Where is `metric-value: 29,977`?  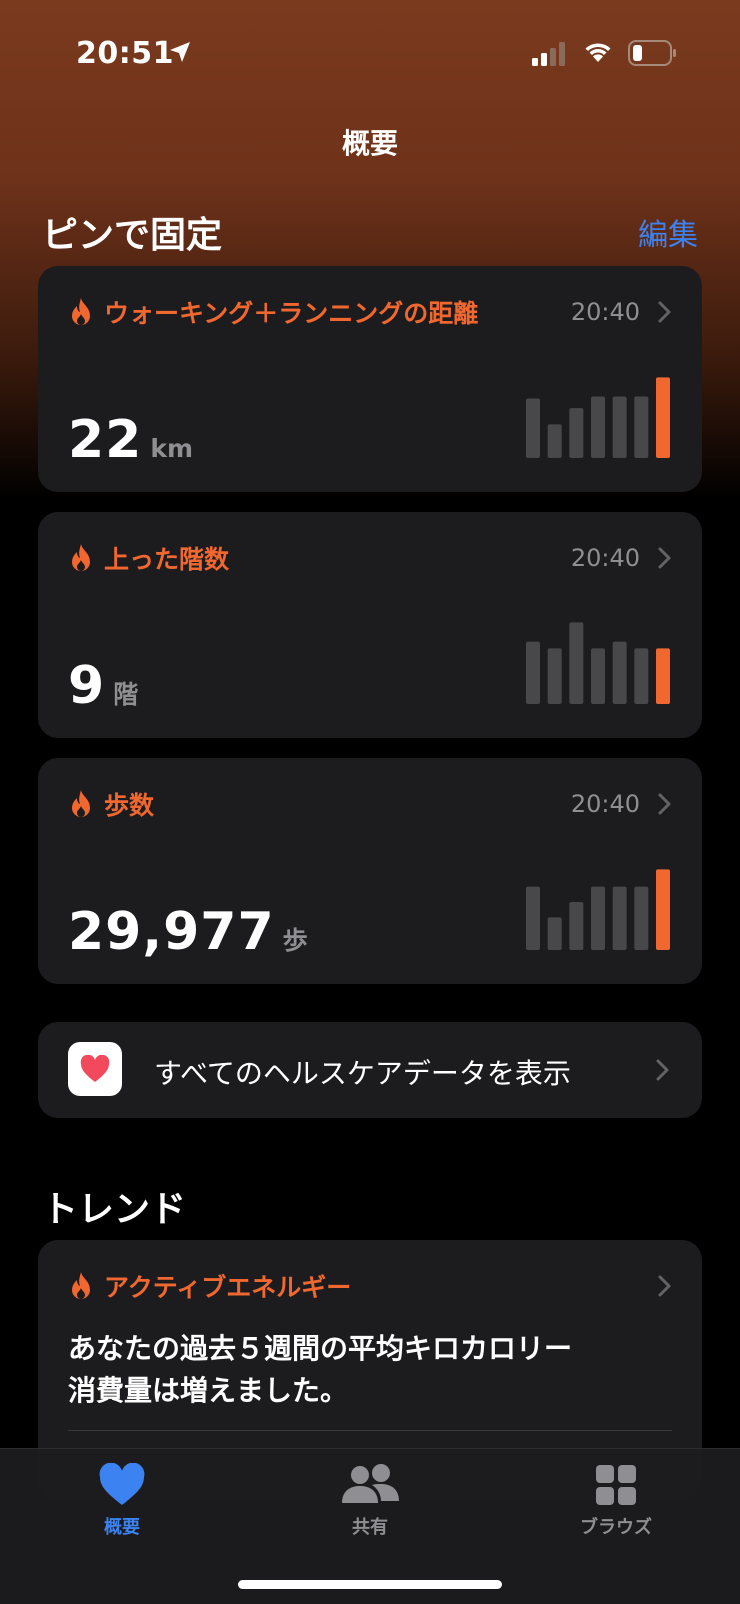
metric-value: 29,977 is located at coordinates (171, 932).